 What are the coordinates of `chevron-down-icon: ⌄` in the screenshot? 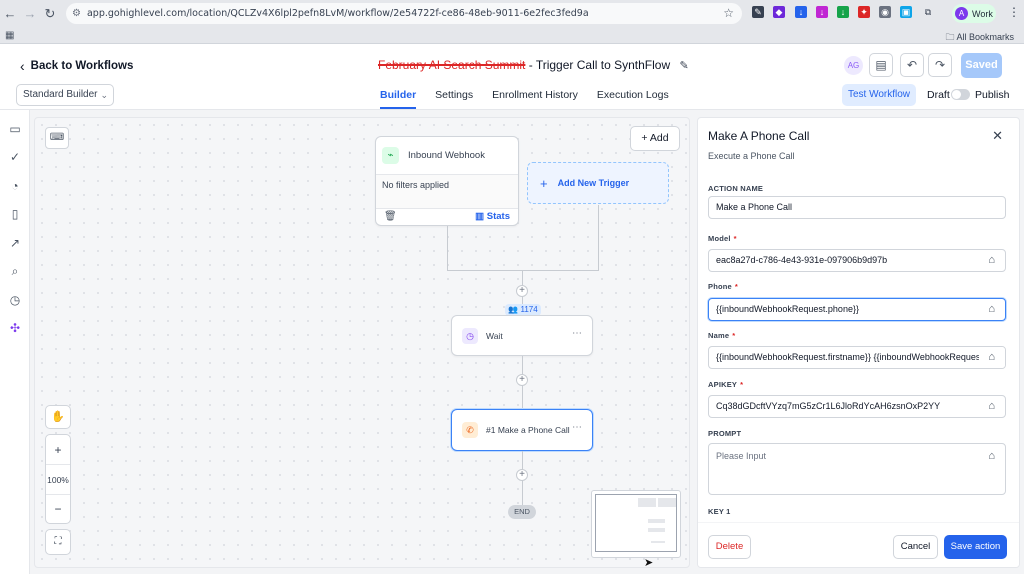 It's located at (104, 95).